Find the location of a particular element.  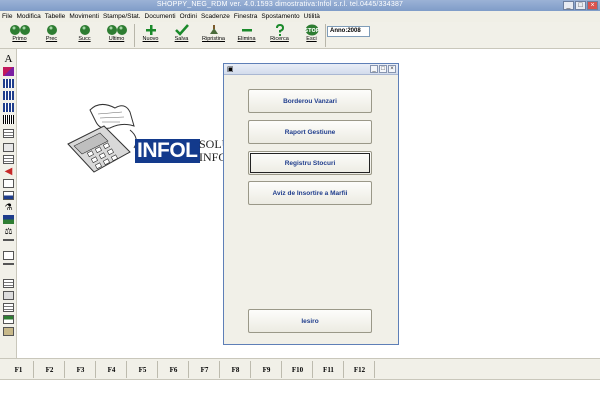

f9-key: F9 is located at coordinates (267, 369).